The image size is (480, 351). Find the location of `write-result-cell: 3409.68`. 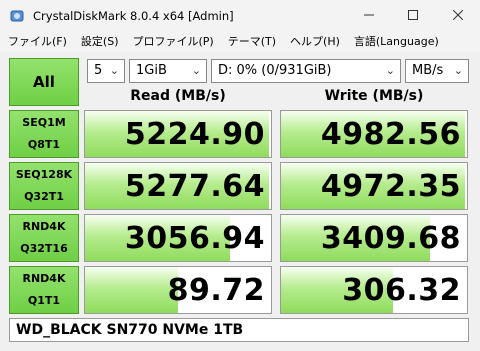

write-result-cell: 3409.68 is located at coordinates (374, 238).